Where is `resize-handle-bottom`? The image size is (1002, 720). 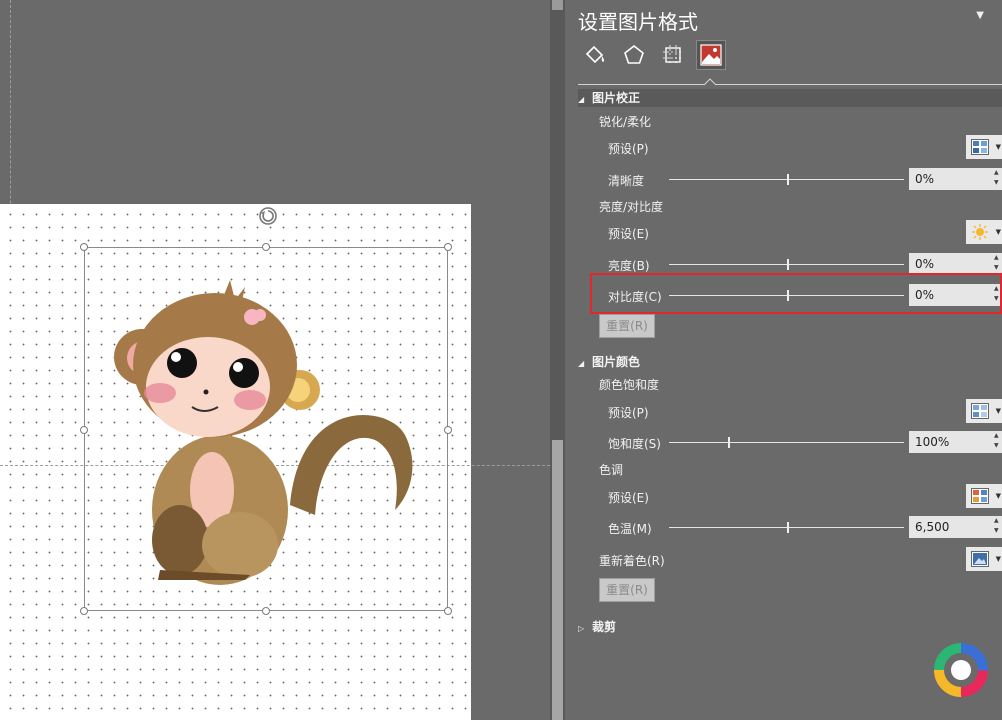 resize-handle-bottom is located at coordinates (266, 611).